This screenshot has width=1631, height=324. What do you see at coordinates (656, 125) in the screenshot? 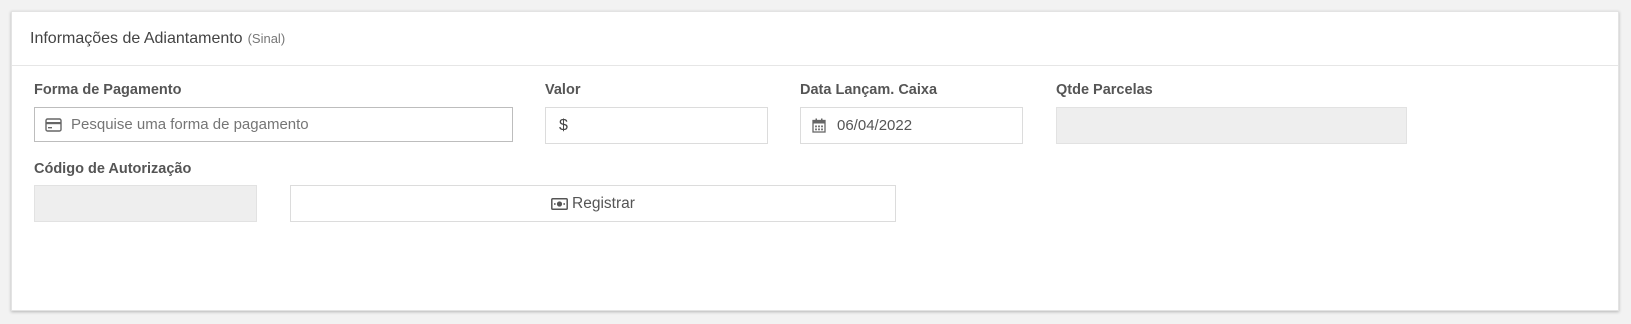
I see `value-input: $` at bounding box center [656, 125].